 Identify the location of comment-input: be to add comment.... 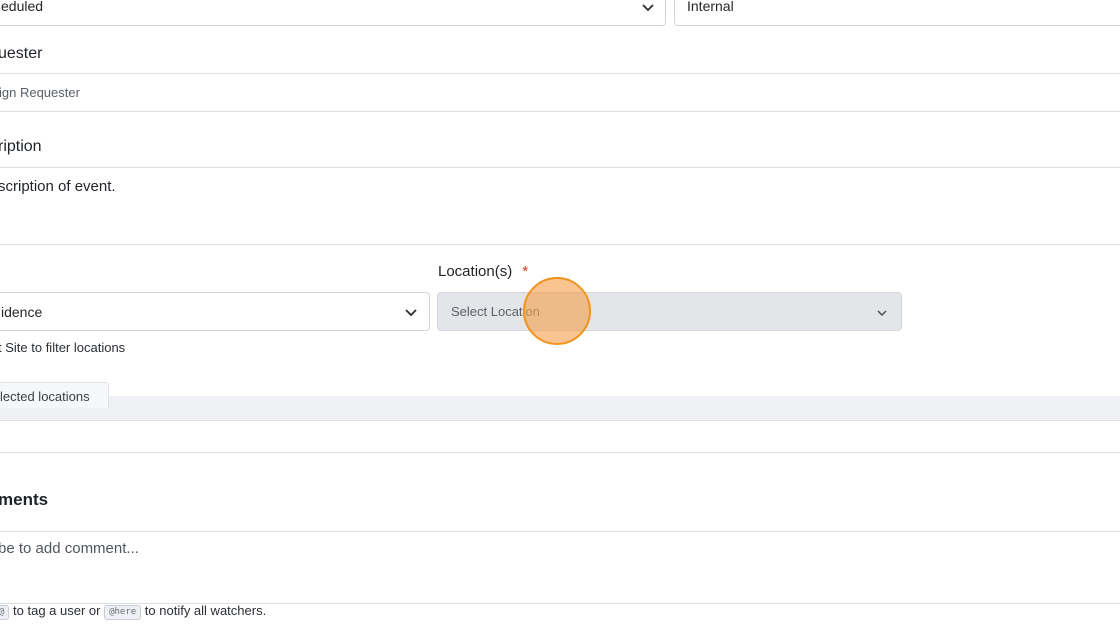
(560, 567).